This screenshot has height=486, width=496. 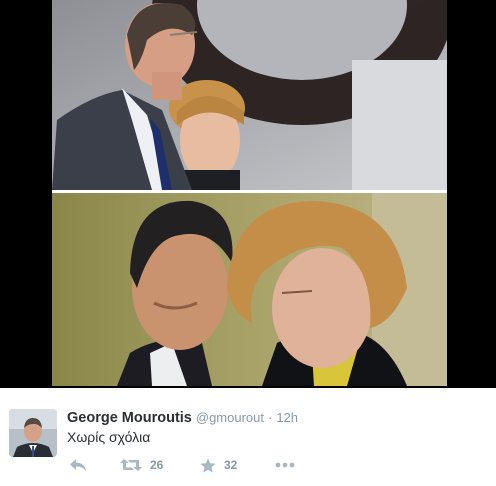 I want to click on retweet-icon, so click(x=131, y=465).